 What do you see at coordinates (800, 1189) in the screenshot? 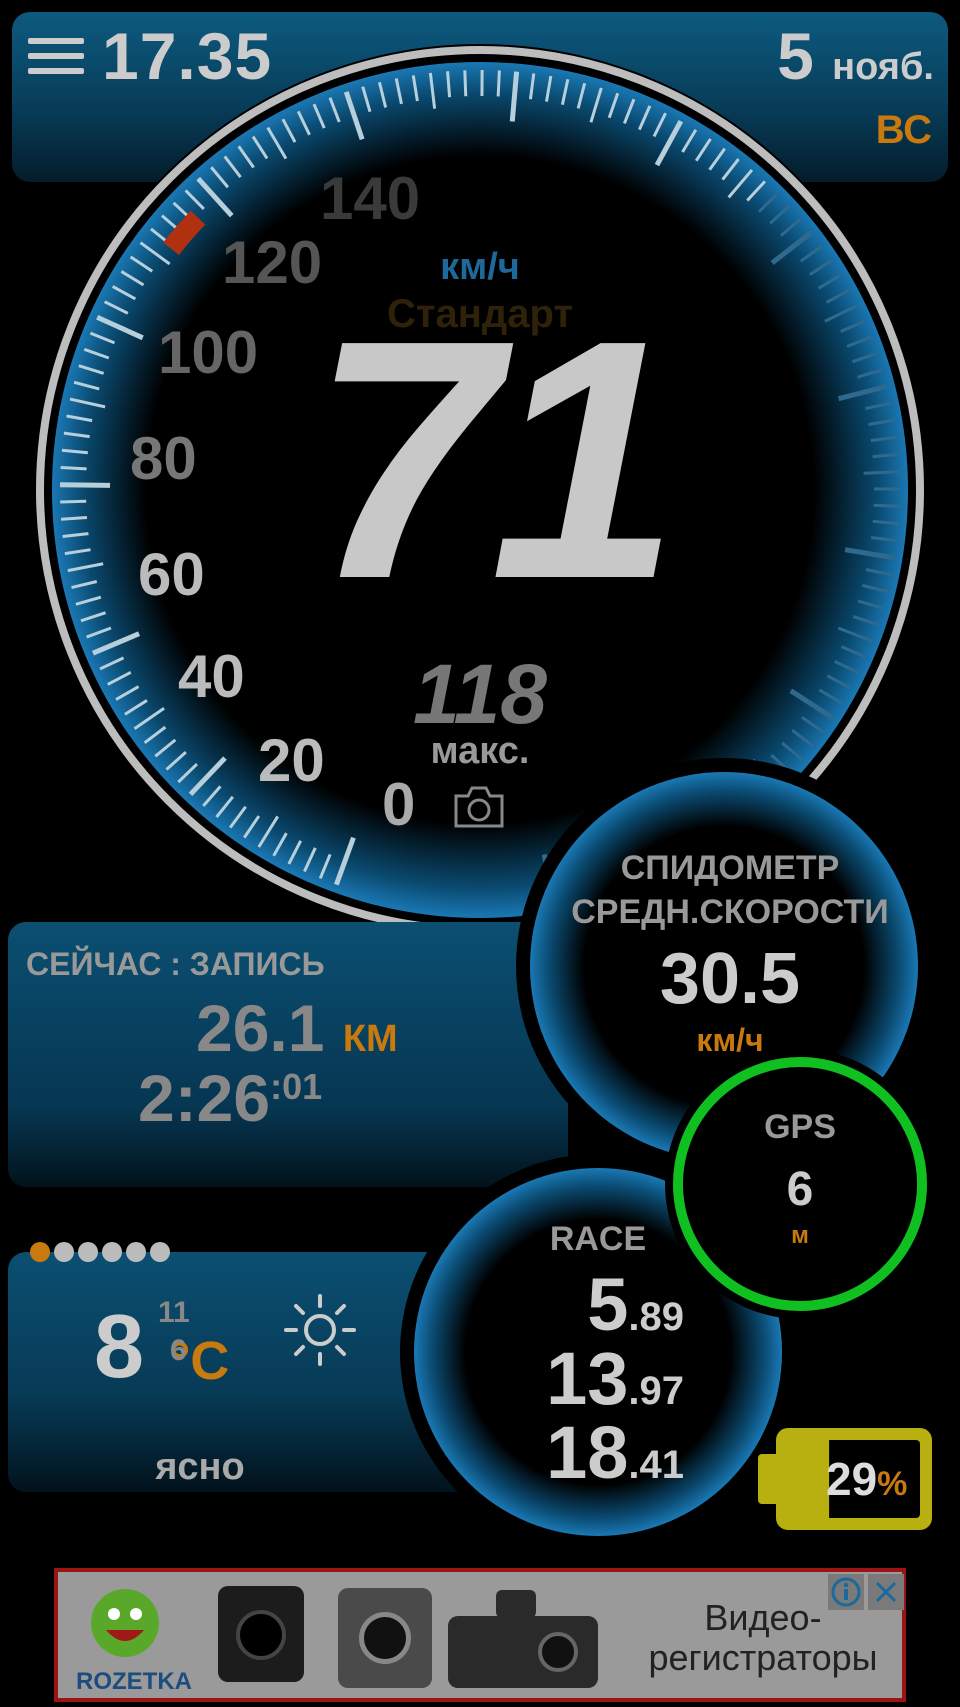
I see `gps-accuracy: 6` at bounding box center [800, 1189].